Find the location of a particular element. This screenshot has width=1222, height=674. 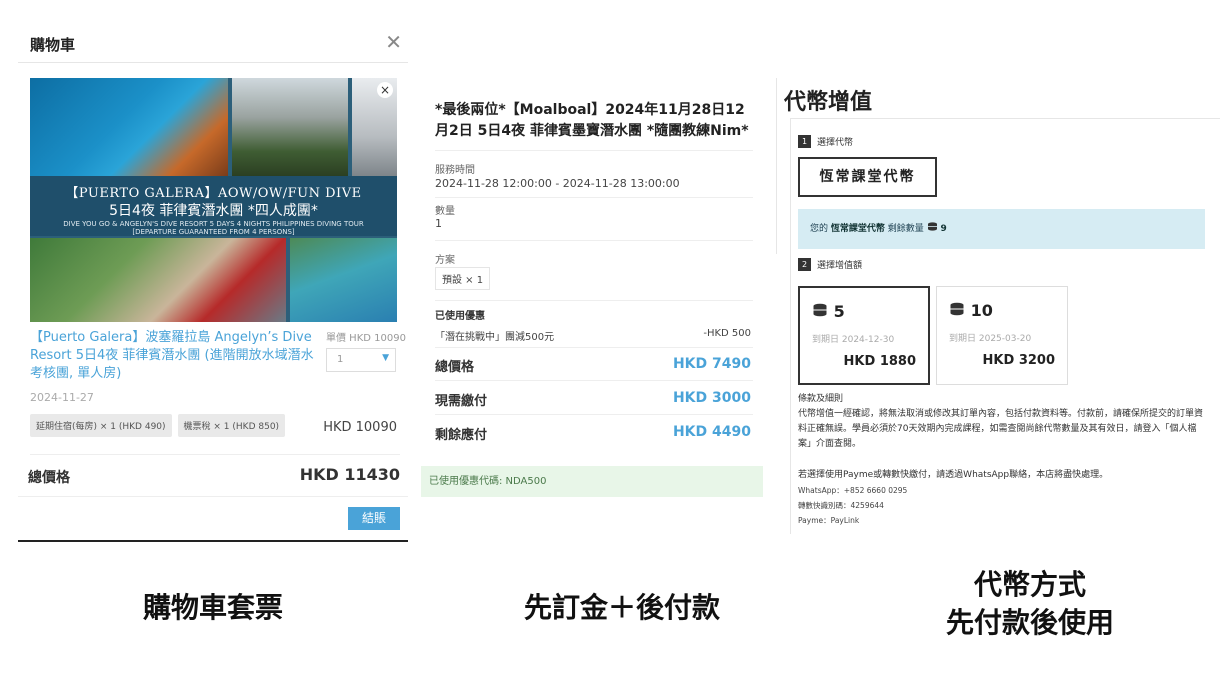

addon-list: 延期住宿(每房) × 1 (HKD 490) 機票稅 × 1 (HKD 850) is located at coordinates (158, 425).